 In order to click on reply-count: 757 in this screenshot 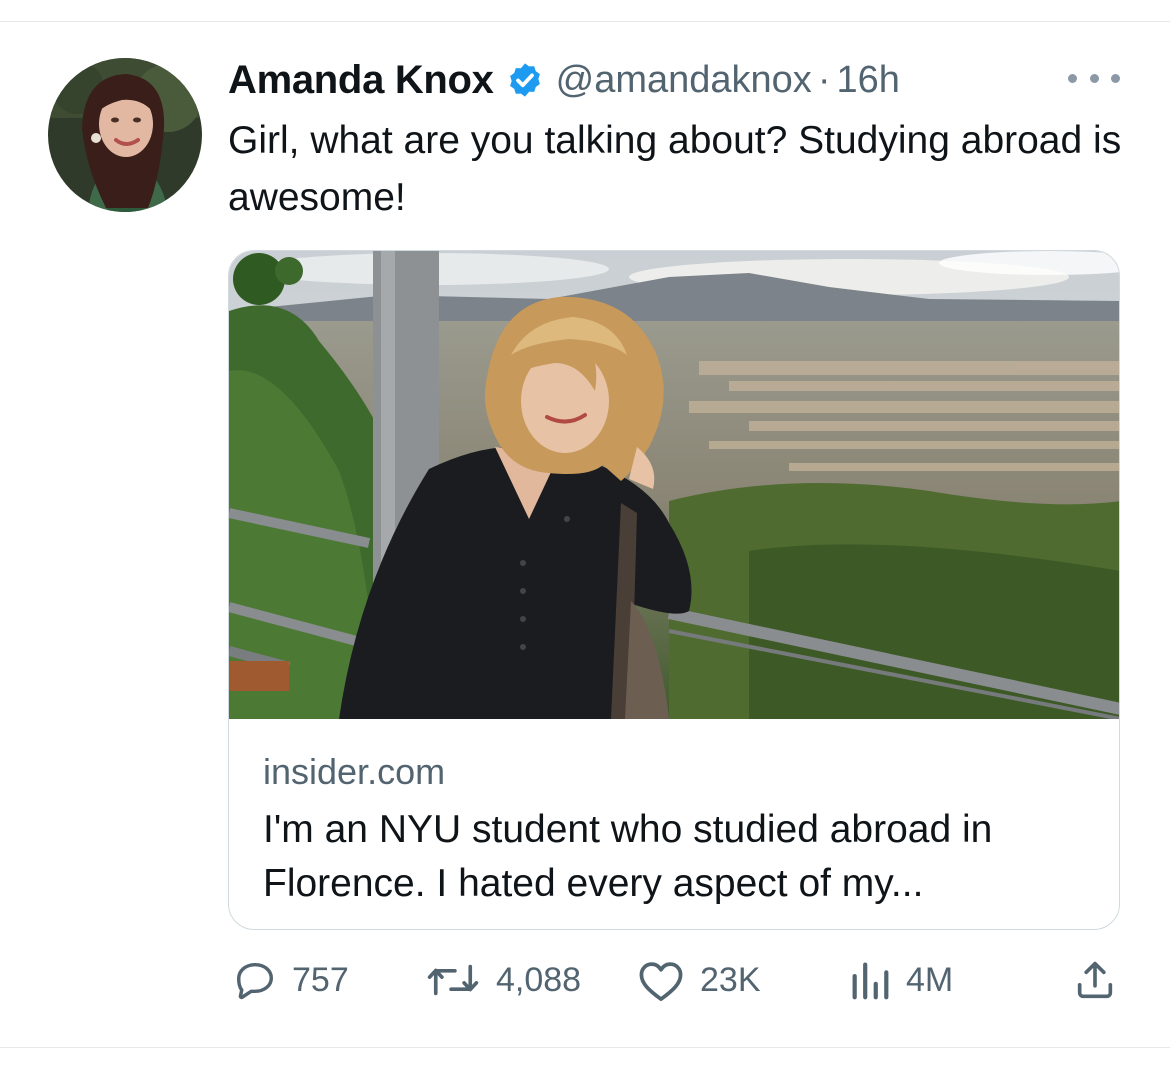, I will do `click(320, 979)`.